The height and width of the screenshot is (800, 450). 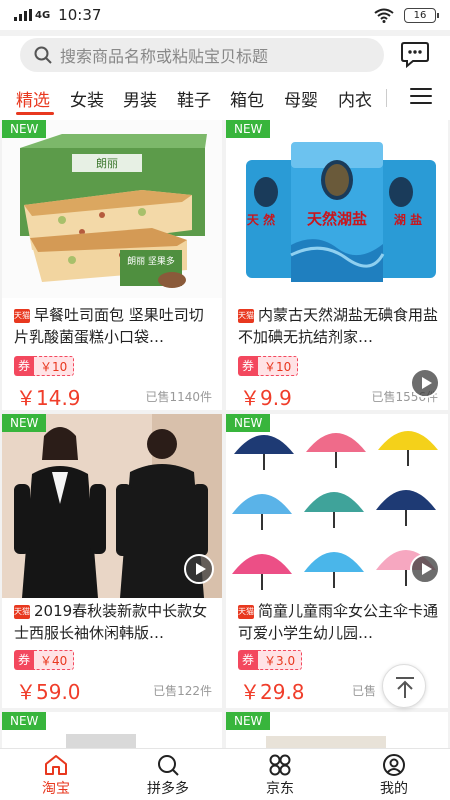 I want to click on nav-mine: 我的, so click(x=394, y=775).